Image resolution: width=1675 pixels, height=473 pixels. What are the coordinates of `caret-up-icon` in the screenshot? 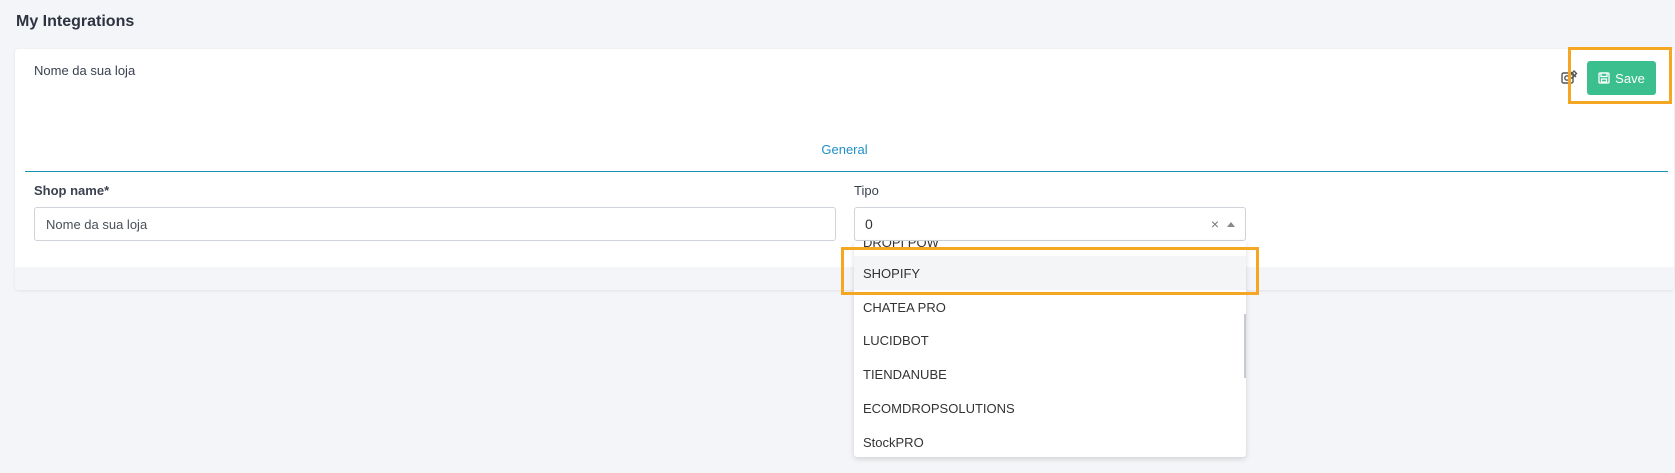 It's located at (1231, 224).